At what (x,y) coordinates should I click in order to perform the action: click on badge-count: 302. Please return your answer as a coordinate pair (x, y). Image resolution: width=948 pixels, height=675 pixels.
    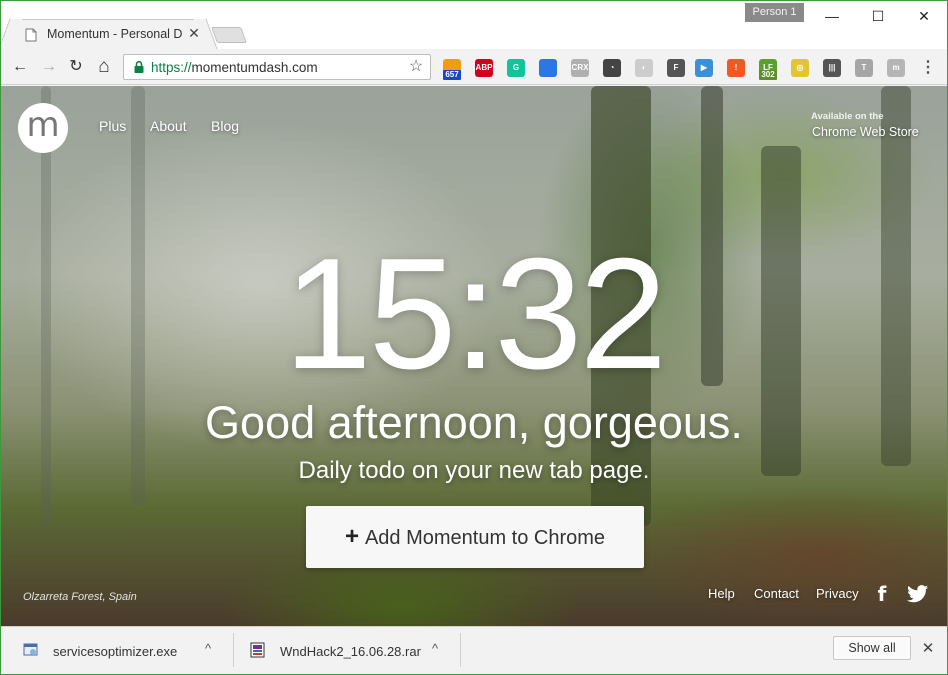
    Looking at the image, I should click on (768, 75).